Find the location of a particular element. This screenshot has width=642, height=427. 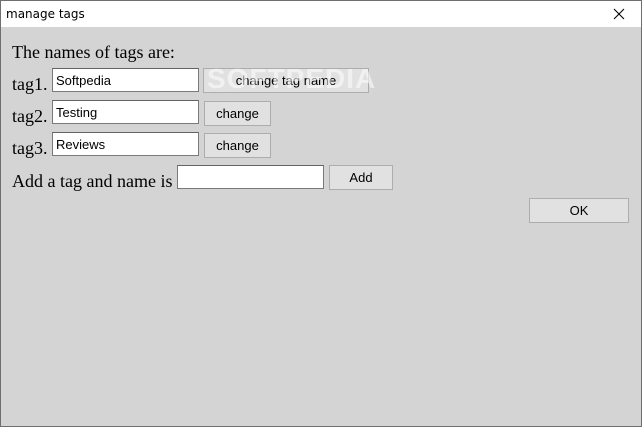

add-button: Add is located at coordinates (361, 177).